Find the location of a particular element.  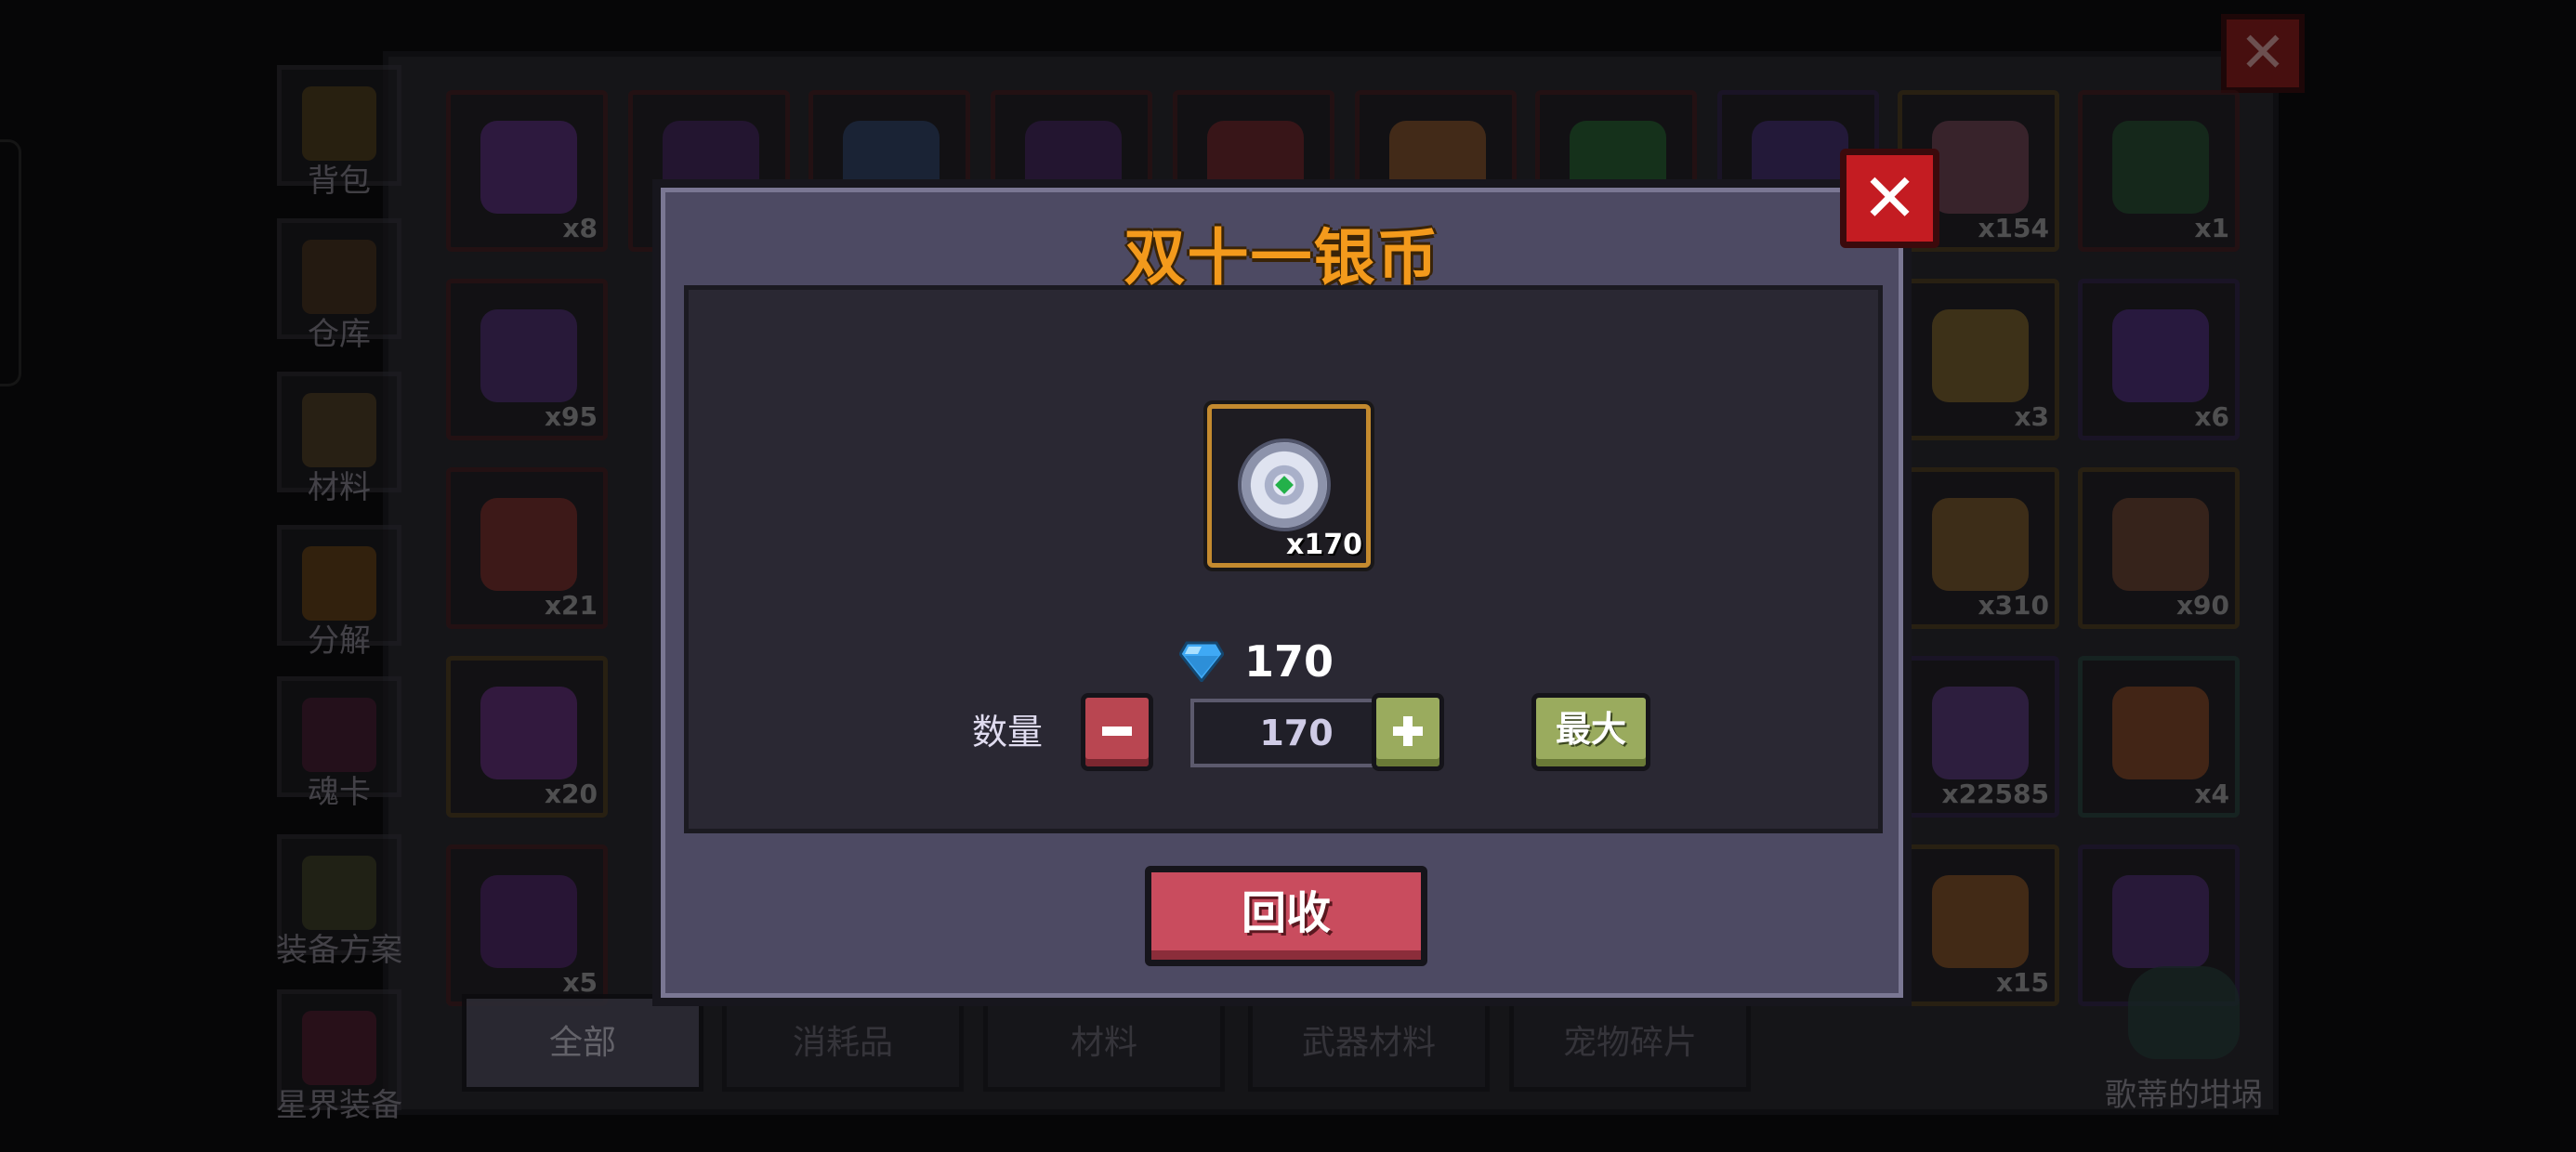

item-slot: x170 is located at coordinates (1289, 486).